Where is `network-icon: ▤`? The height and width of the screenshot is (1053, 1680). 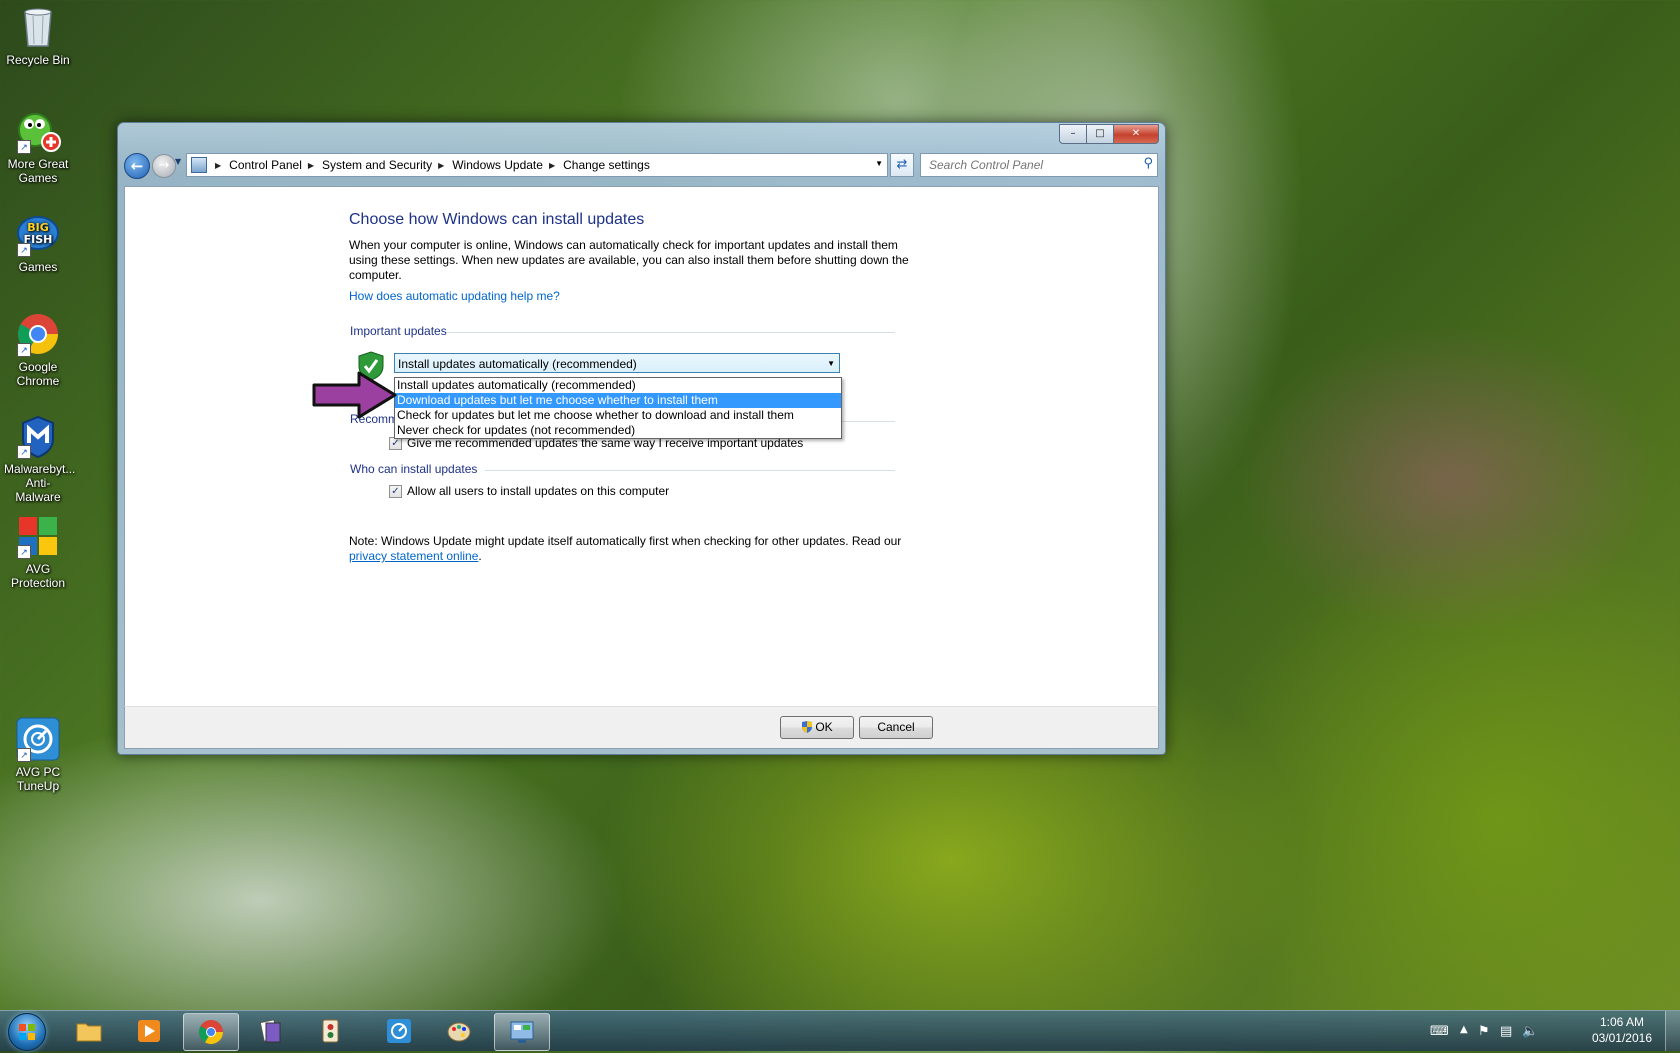 network-icon: ▤ is located at coordinates (1506, 1031).